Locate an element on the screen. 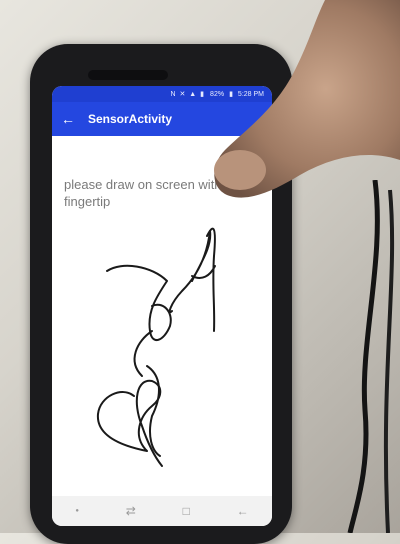 Image resolution: width=400 pixels, height=544 pixels. app-bar: ← SensorActivity is located at coordinates (162, 119).